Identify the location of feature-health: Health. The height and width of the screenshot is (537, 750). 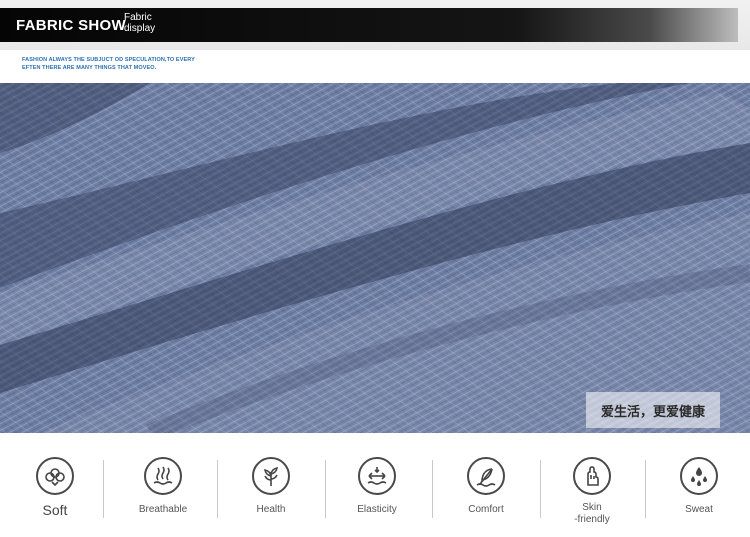
(271, 492).